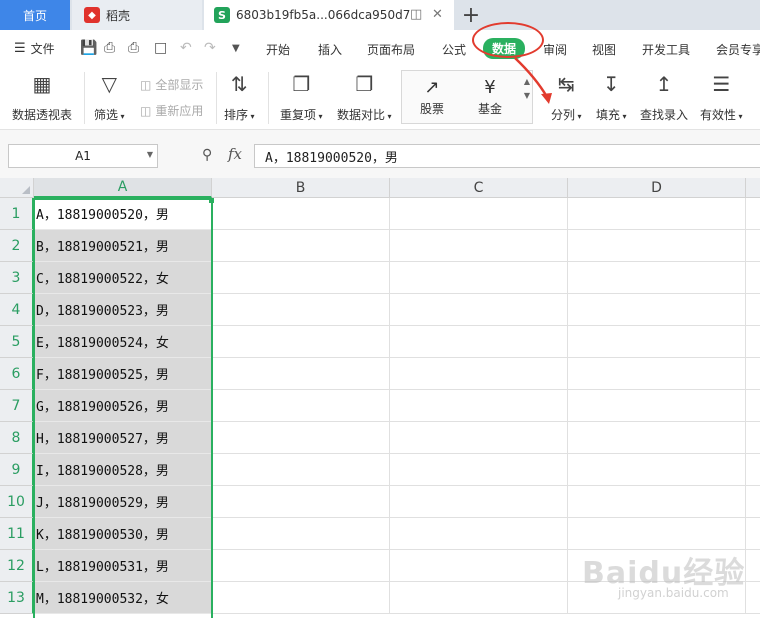 The image size is (760, 618). Describe the element at coordinates (17, 502) in the screenshot. I see `row-header: 10` at that location.